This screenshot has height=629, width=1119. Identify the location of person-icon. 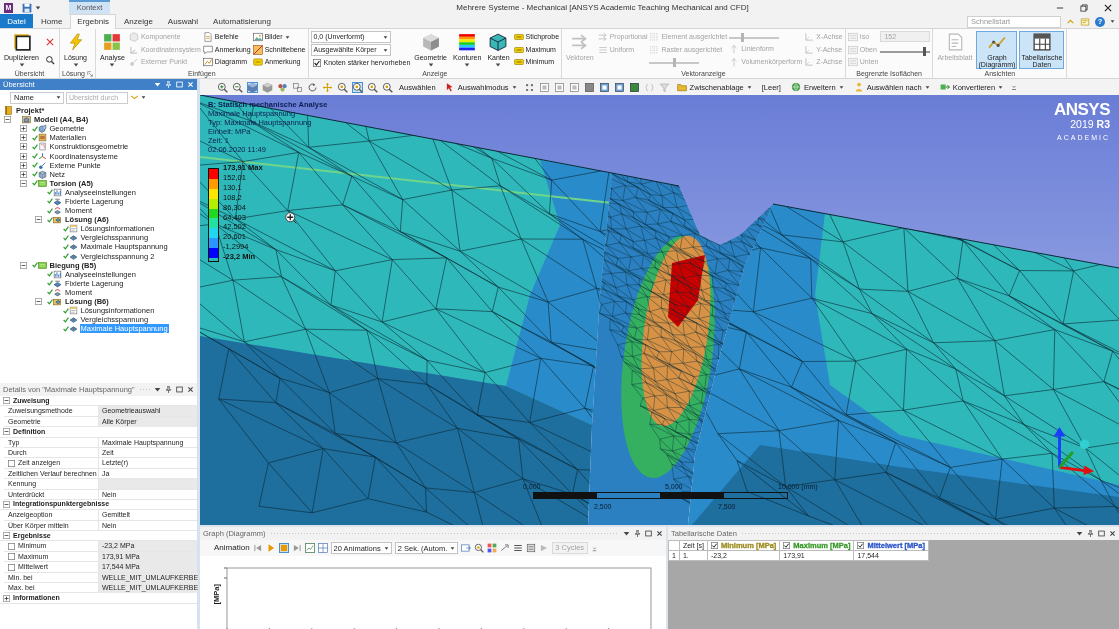
(858, 87).